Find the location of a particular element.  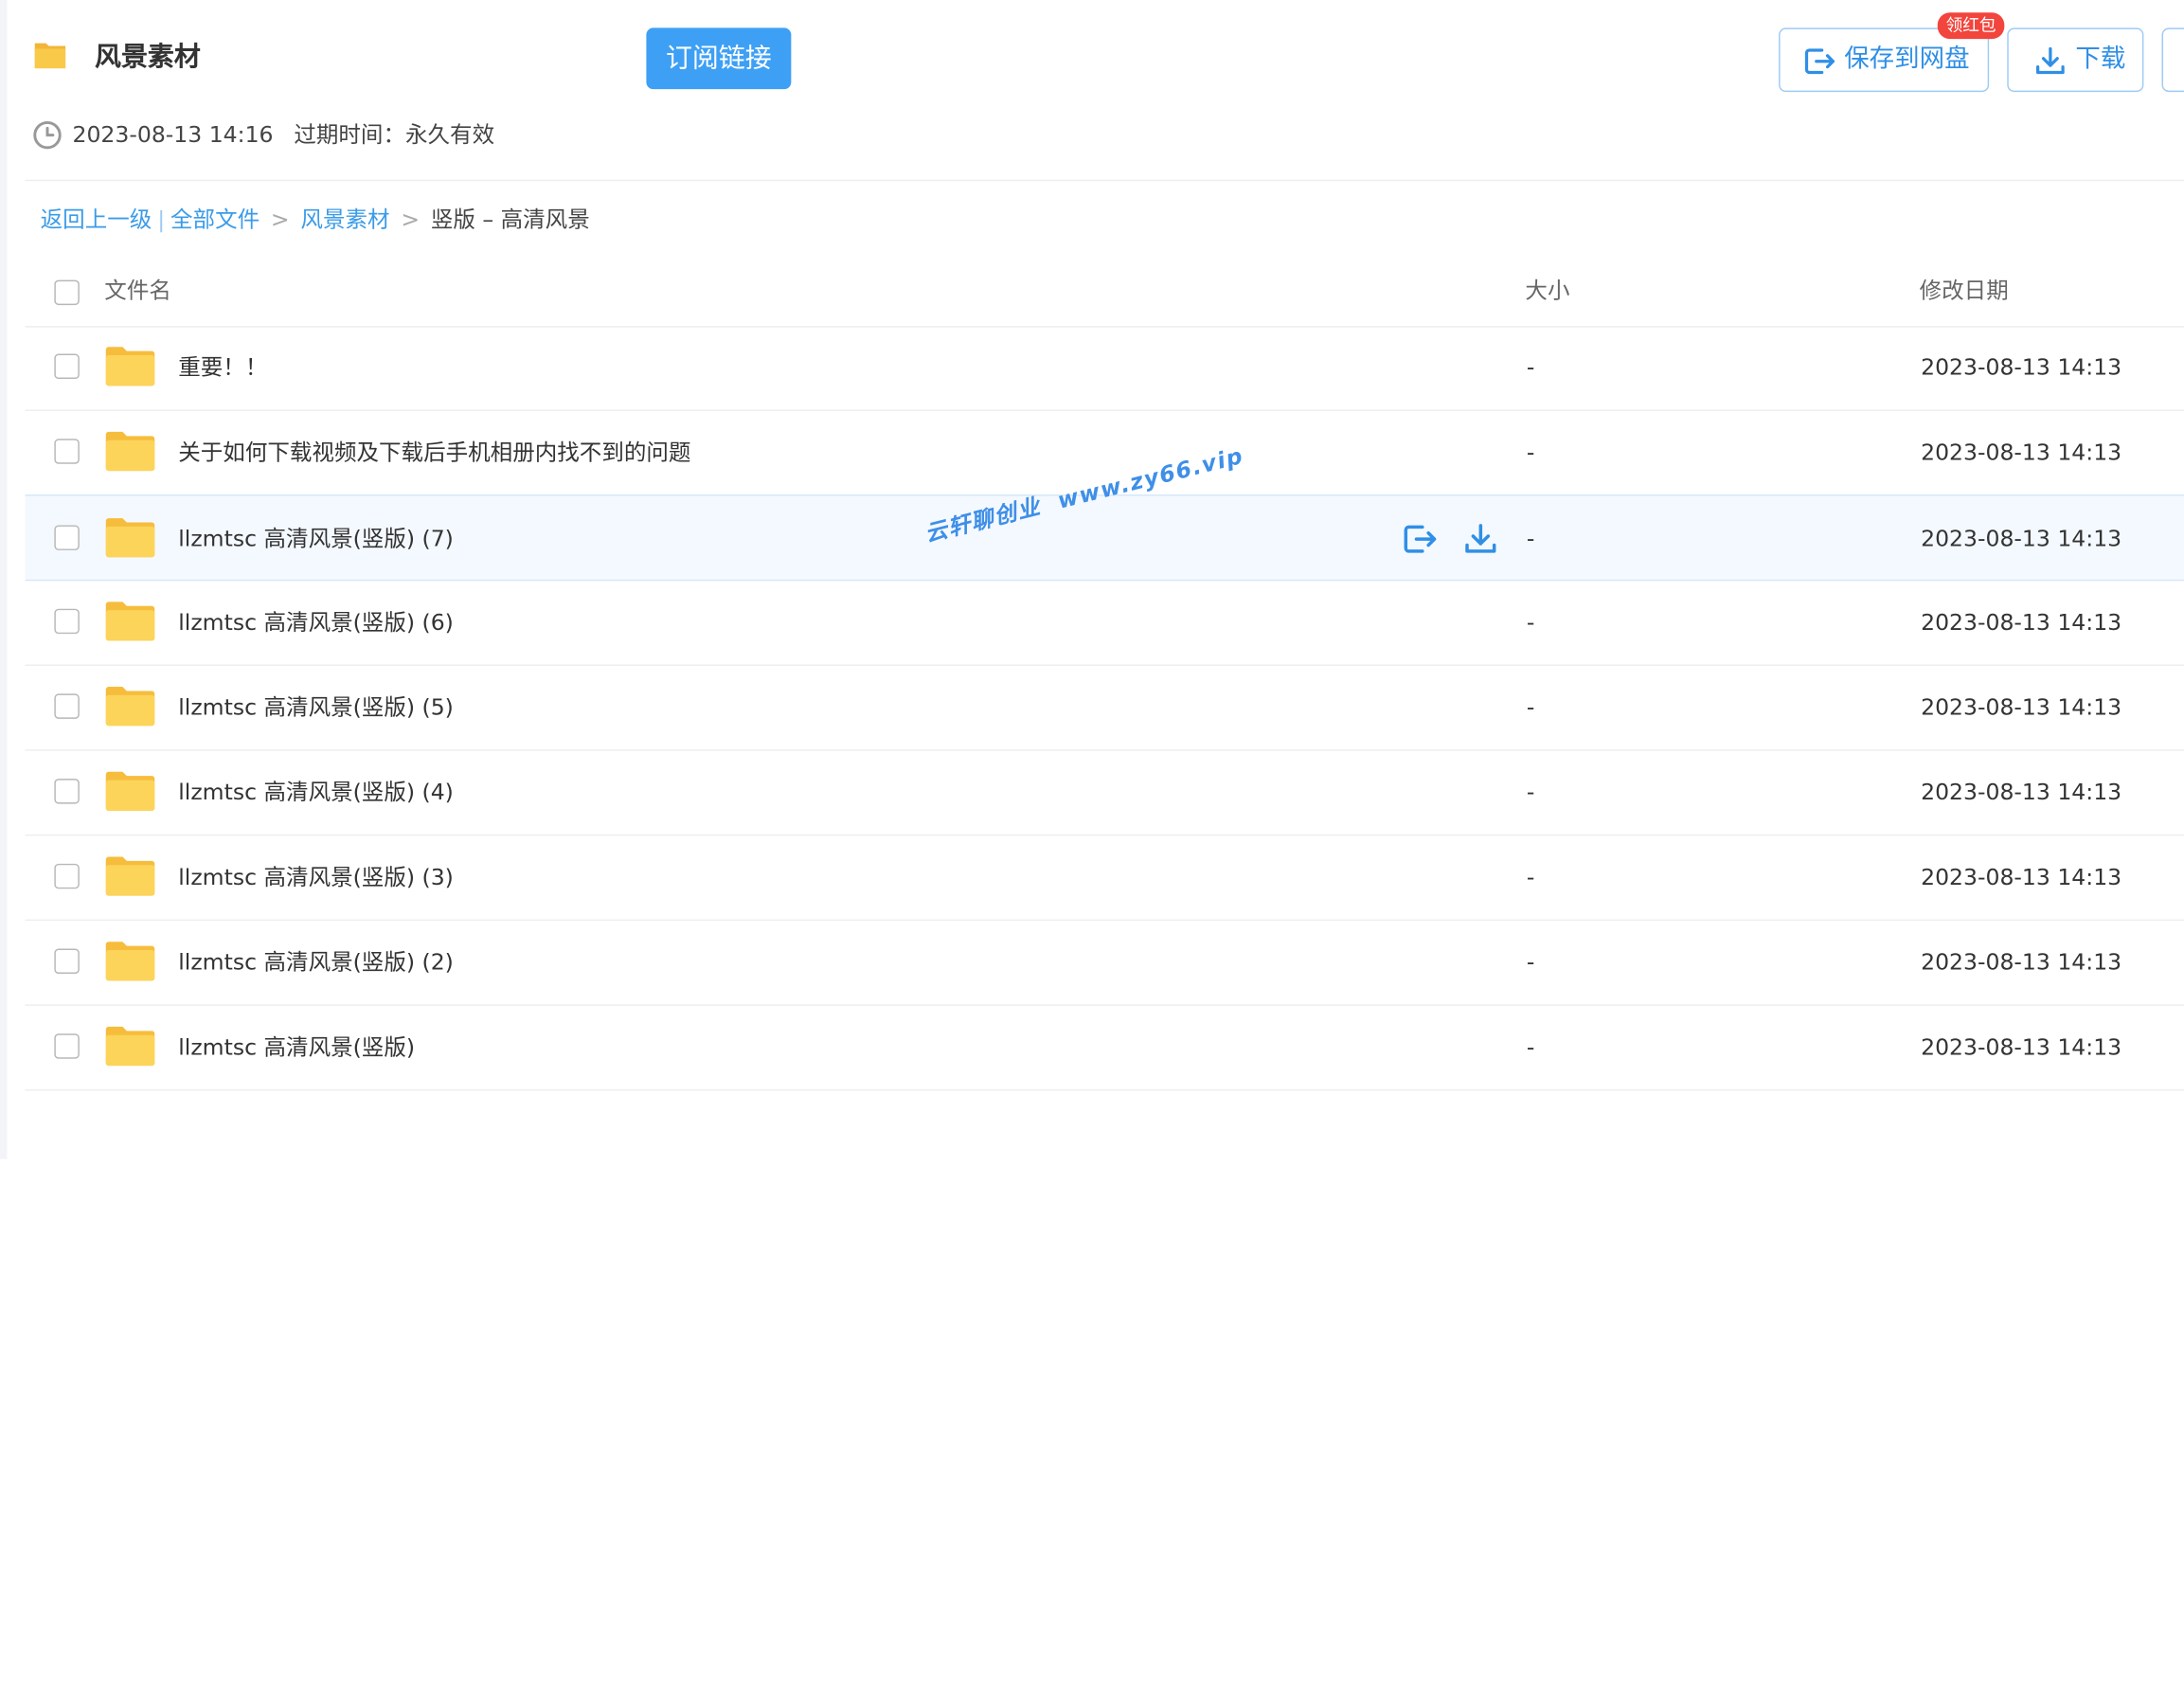

expire-time: 过期时间：永久有效 is located at coordinates (395, 134).